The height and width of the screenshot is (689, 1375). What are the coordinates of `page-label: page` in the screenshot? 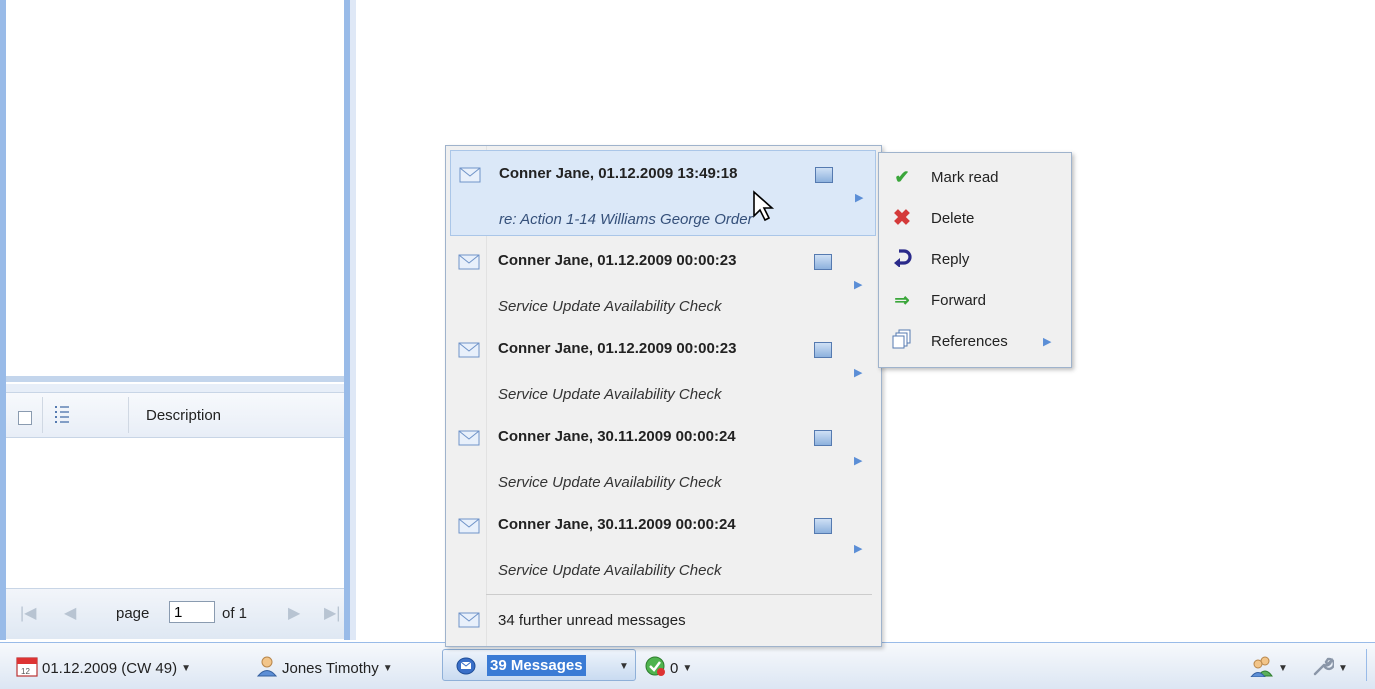 It's located at (133, 613).